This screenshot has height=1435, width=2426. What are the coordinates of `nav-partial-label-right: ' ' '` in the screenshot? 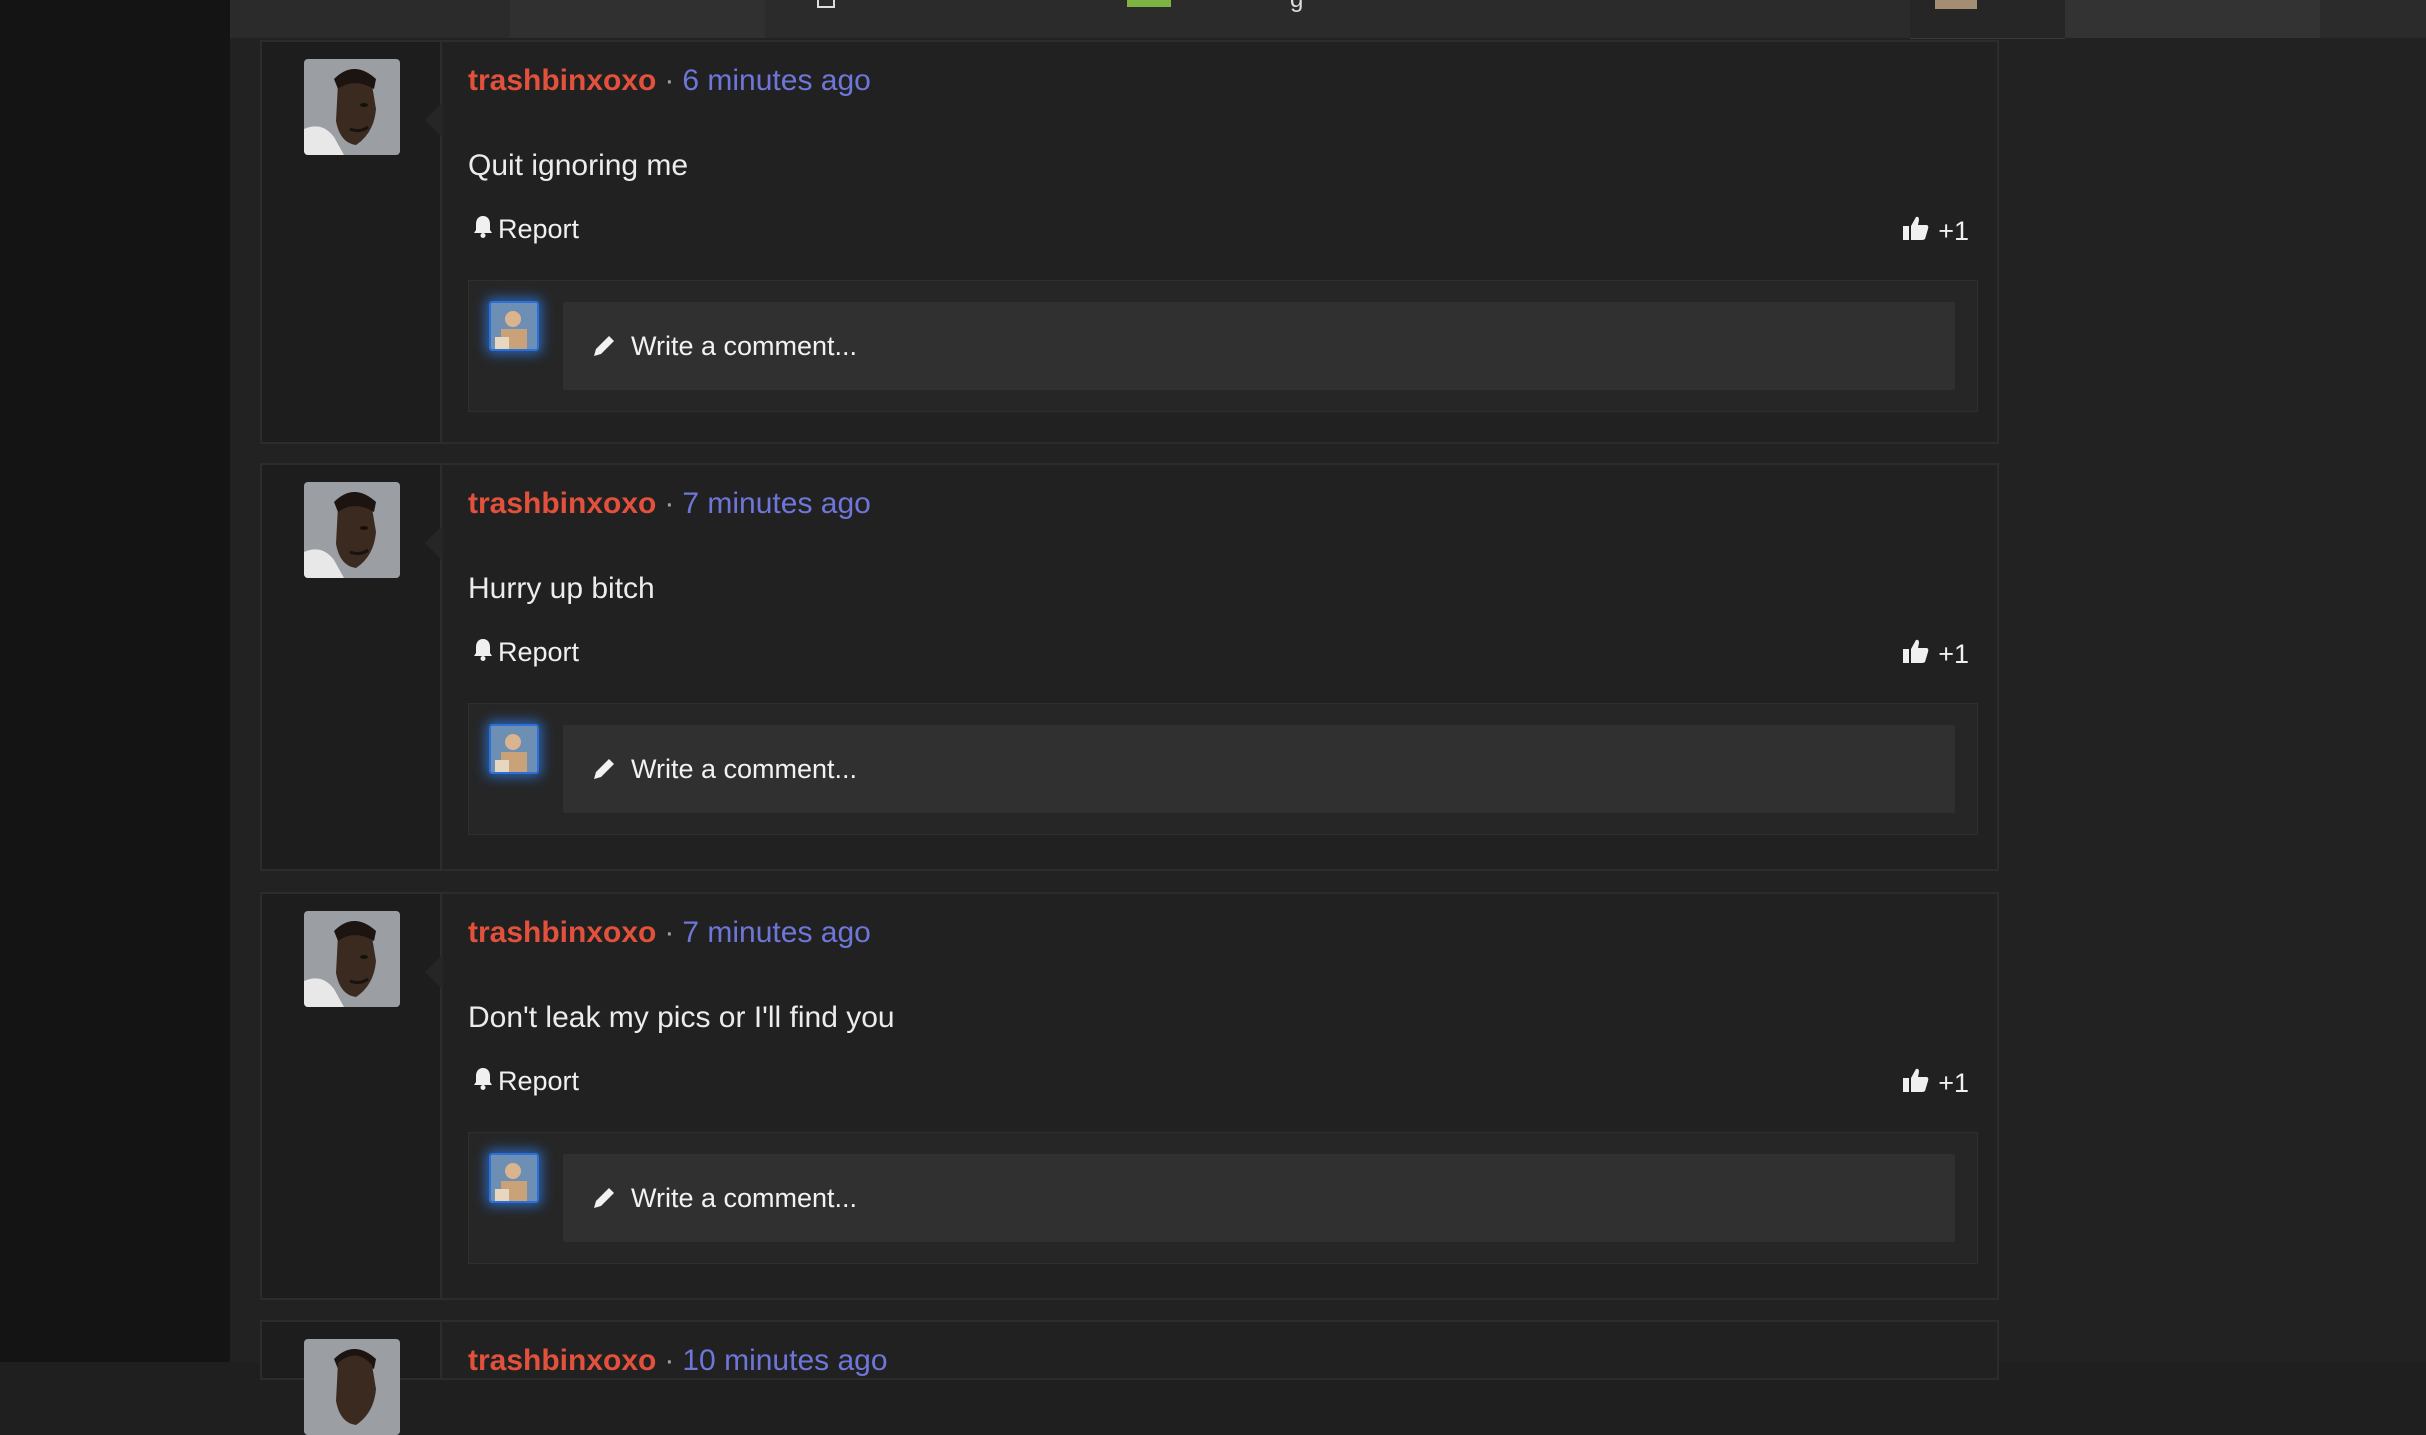 It's located at (2262, 6).